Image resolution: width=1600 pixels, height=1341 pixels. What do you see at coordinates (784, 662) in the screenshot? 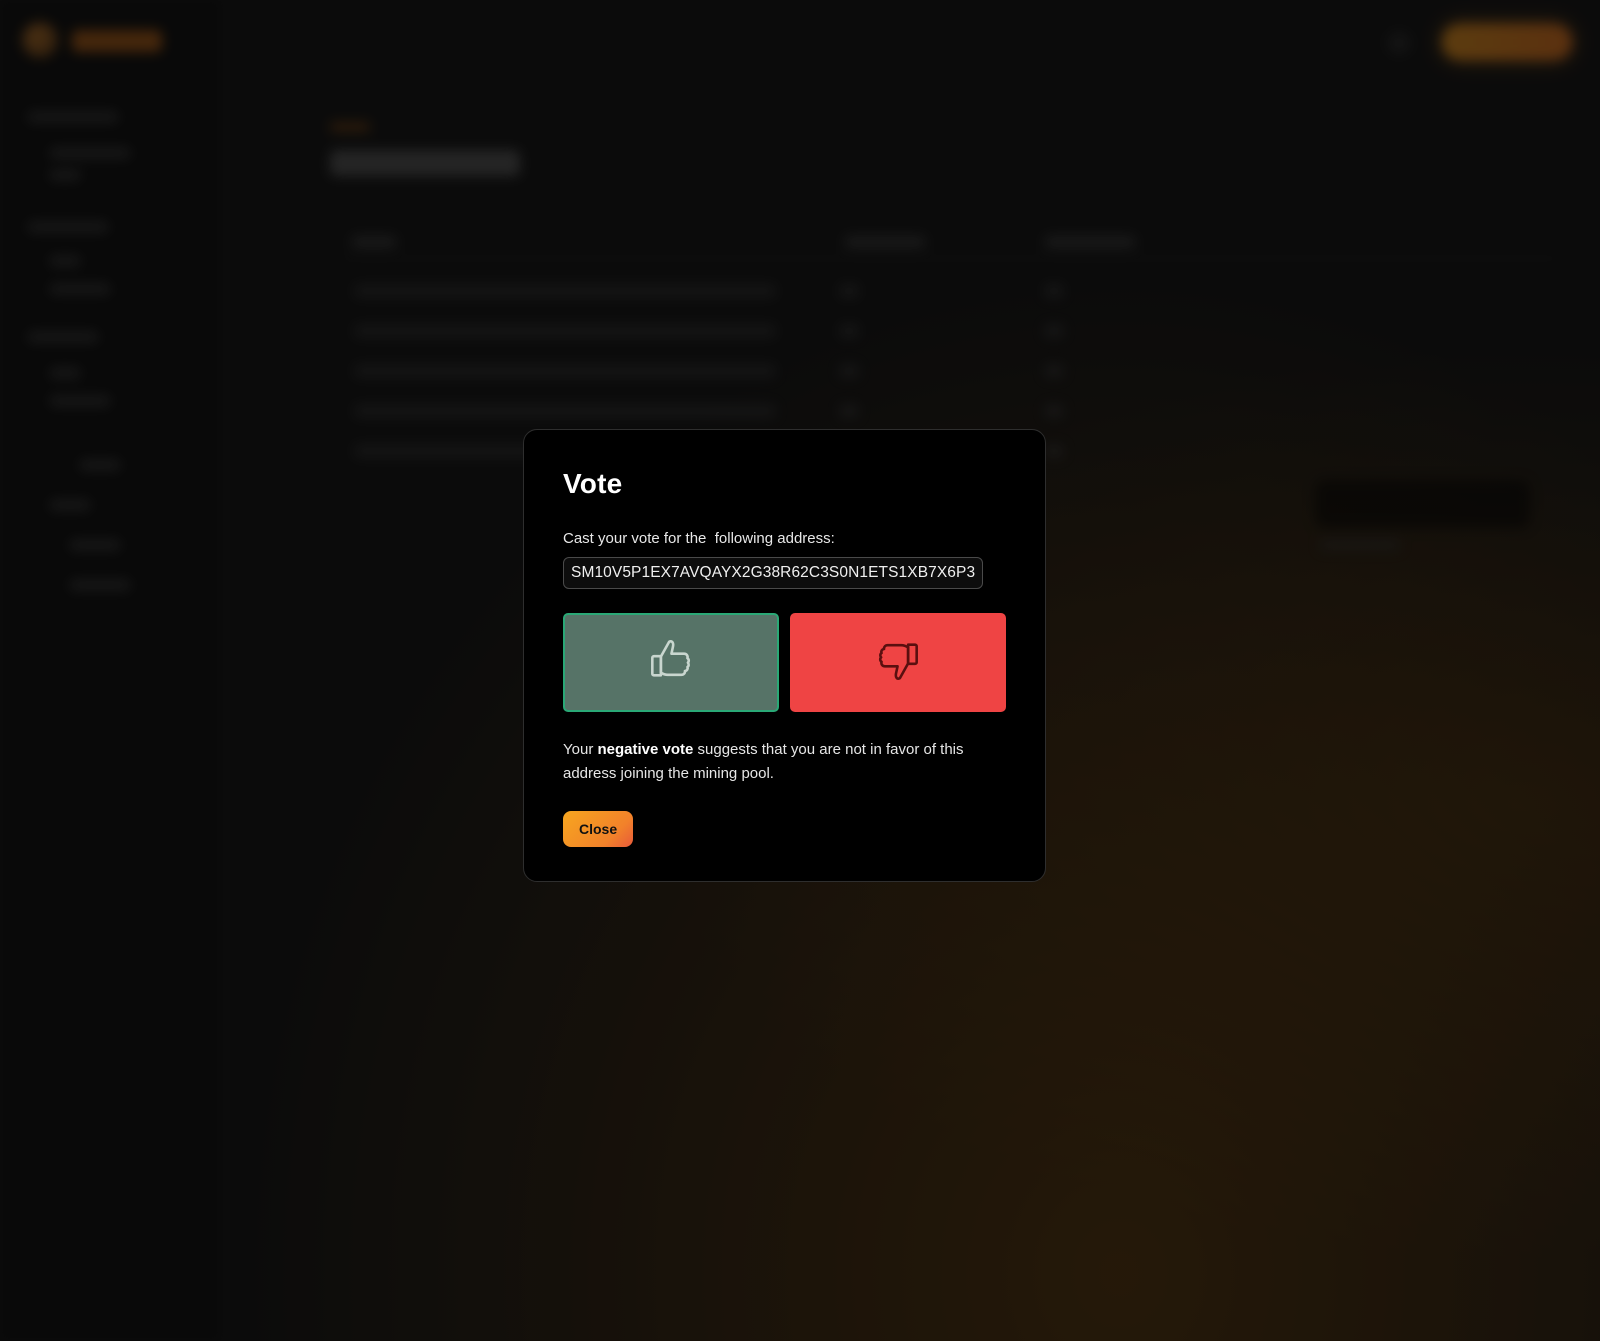
I see `vote-options` at bounding box center [784, 662].